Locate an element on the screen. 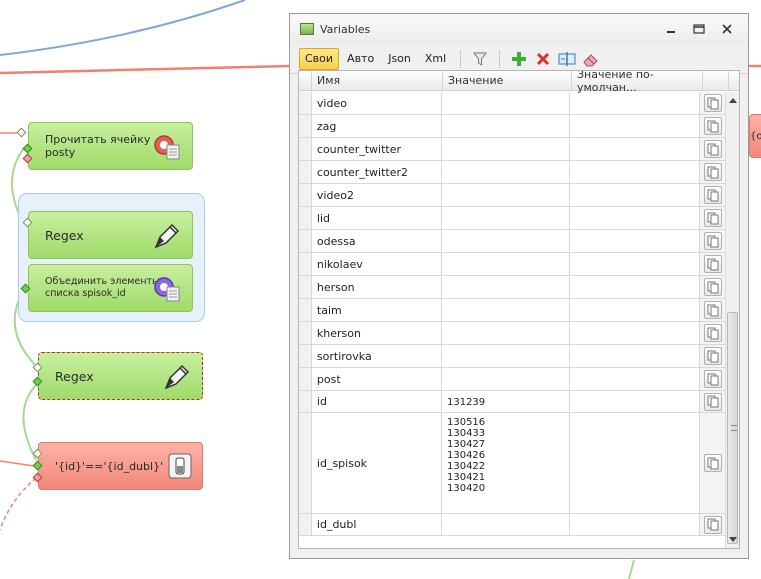  variable-name-cell: taim is located at coordinates (377, 310).